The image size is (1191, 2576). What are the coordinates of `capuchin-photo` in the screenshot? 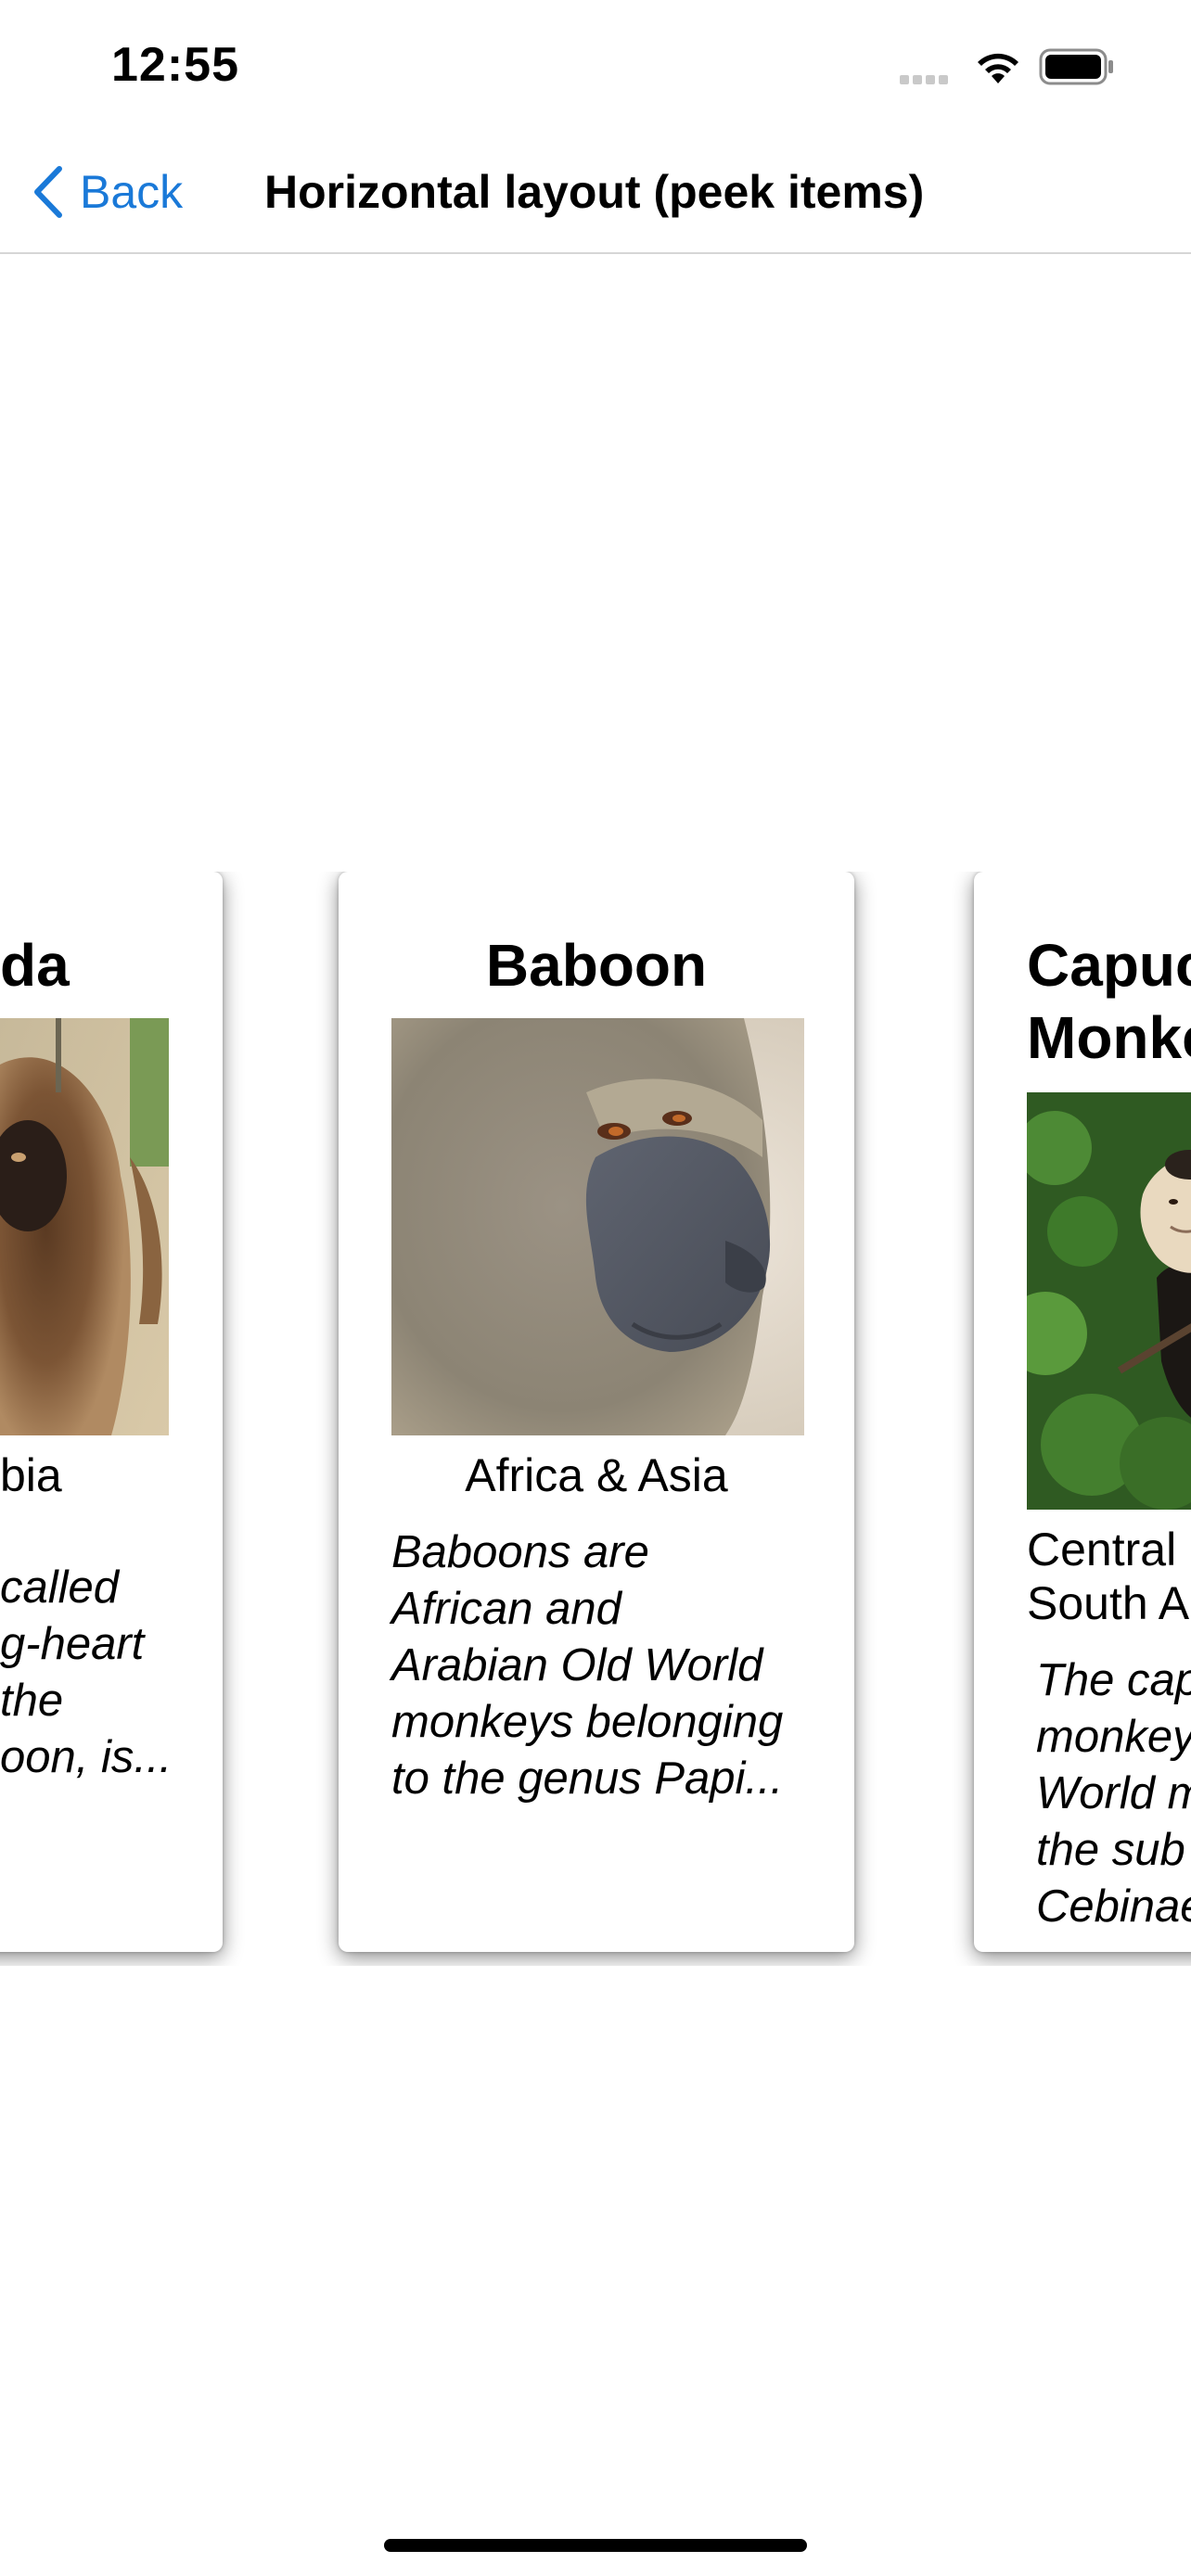 It's located at (1109, 1301).